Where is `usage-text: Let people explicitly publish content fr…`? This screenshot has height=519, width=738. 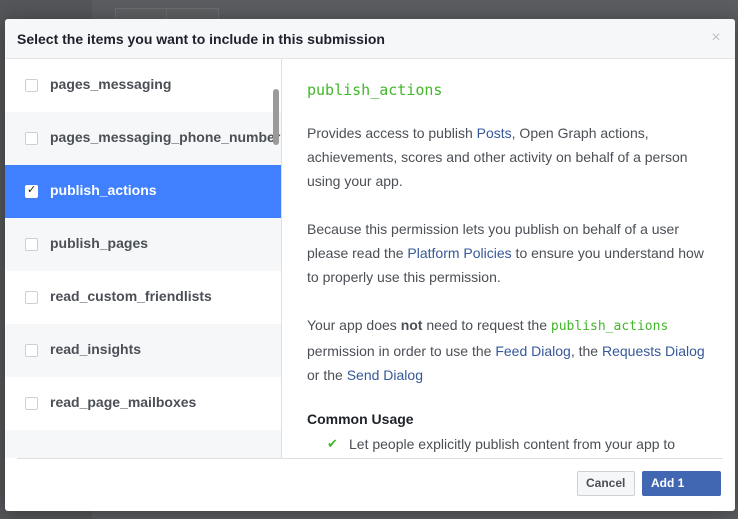
usage-text: Let people explicitly publish content fr… is located at coordinates (512, 444).